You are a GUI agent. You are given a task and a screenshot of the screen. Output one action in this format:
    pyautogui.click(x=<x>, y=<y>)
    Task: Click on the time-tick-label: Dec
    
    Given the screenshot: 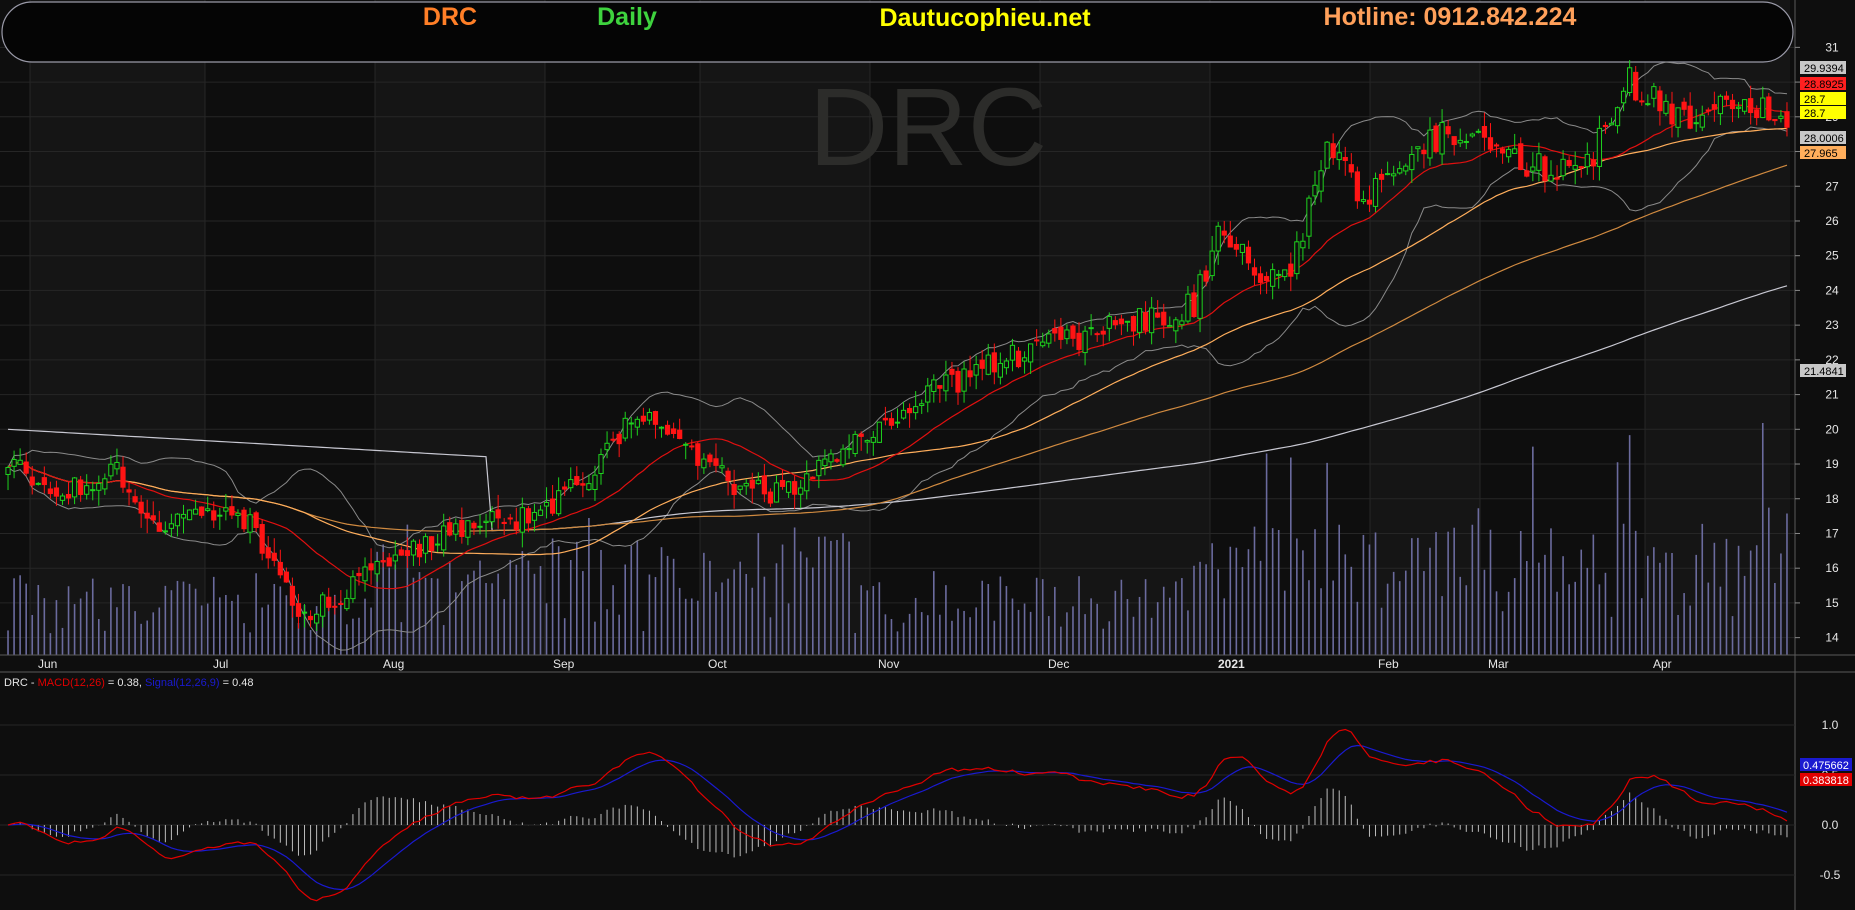 What is the action you would take?
    pyautogui.click(x=1058, y=664)
    